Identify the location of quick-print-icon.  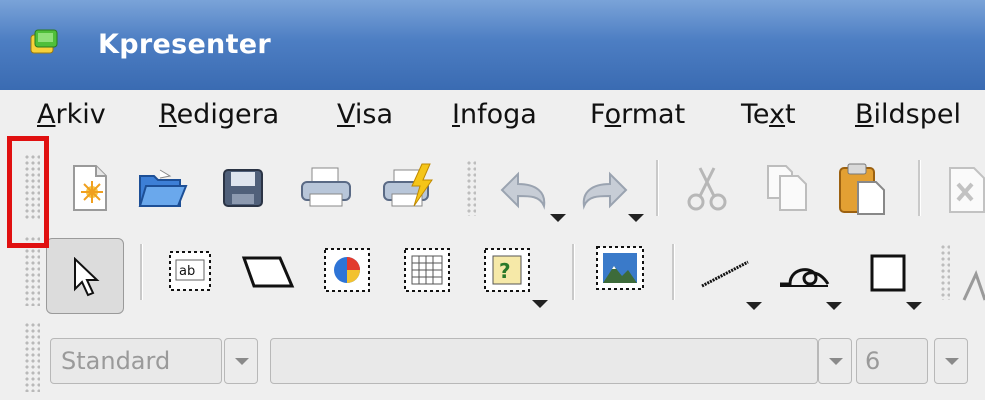
(410, 187).